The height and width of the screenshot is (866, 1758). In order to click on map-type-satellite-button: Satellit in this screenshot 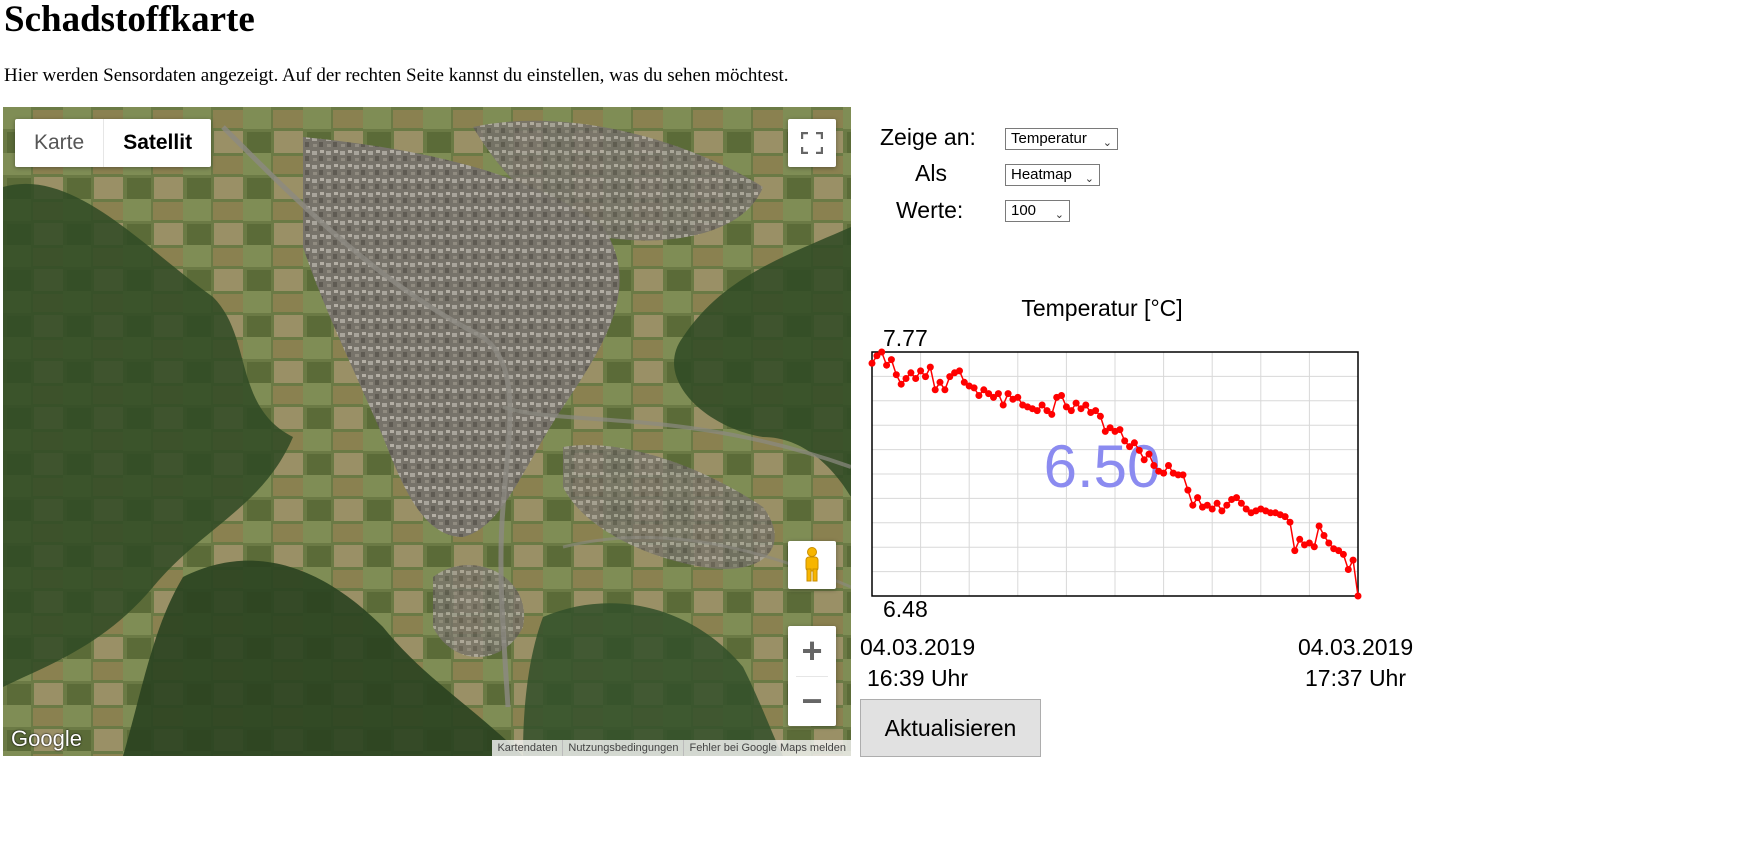, I will do `click(157, 143)`.